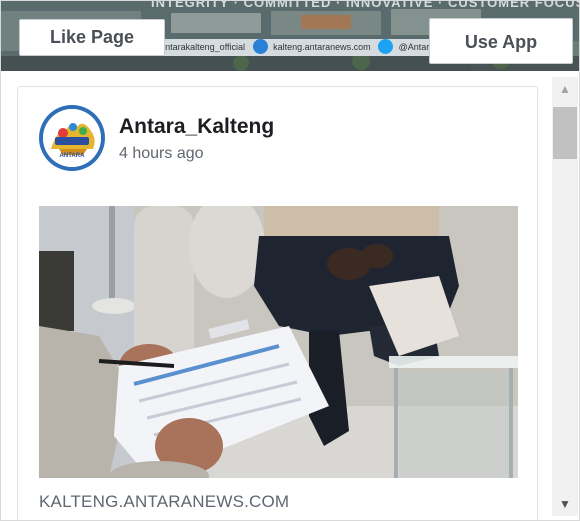 The height and width of the screenshot is (521, 580). Describe the element at coordinates (260, 46) in the screenshot. I see `globe-icon` at that location.